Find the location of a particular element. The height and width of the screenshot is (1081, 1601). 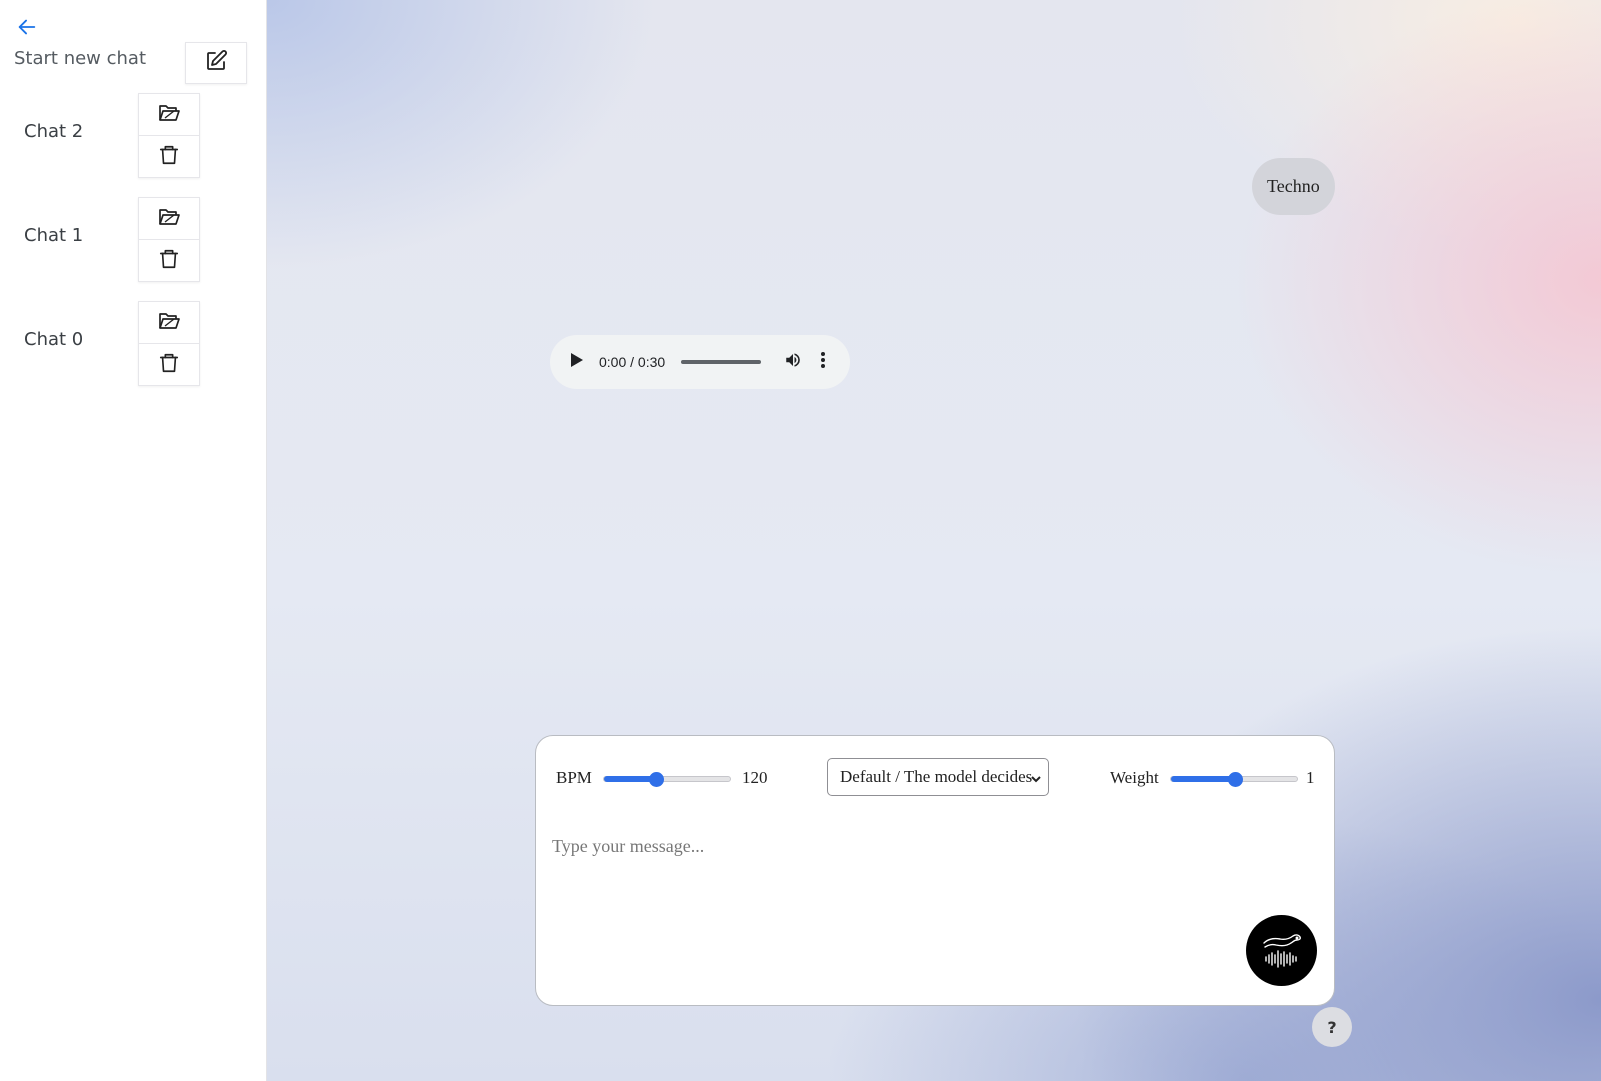

audio-player: 0:00 / 0:30 is located at coordinates (700, 362).